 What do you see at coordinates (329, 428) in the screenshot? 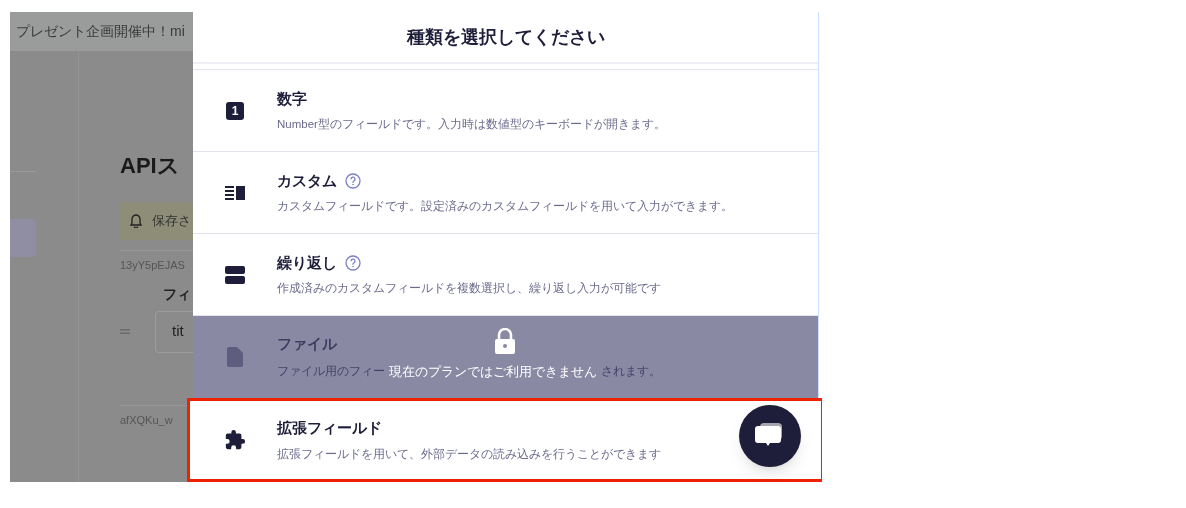
I see `option-title: 拡張フィールド` at bounding box center [329, 428].